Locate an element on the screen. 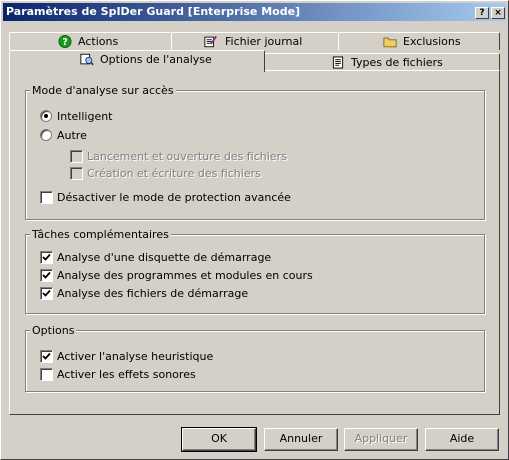 The image size is (509, 460). checkbox-create-write-box is located at coordinates (76, 173).